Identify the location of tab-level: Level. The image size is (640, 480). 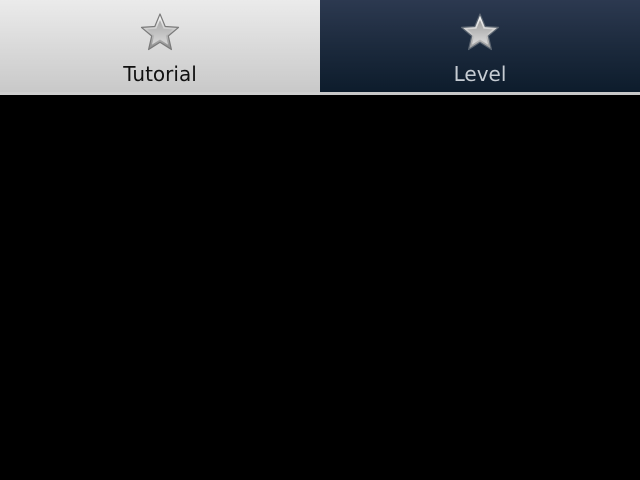
(480, 47).